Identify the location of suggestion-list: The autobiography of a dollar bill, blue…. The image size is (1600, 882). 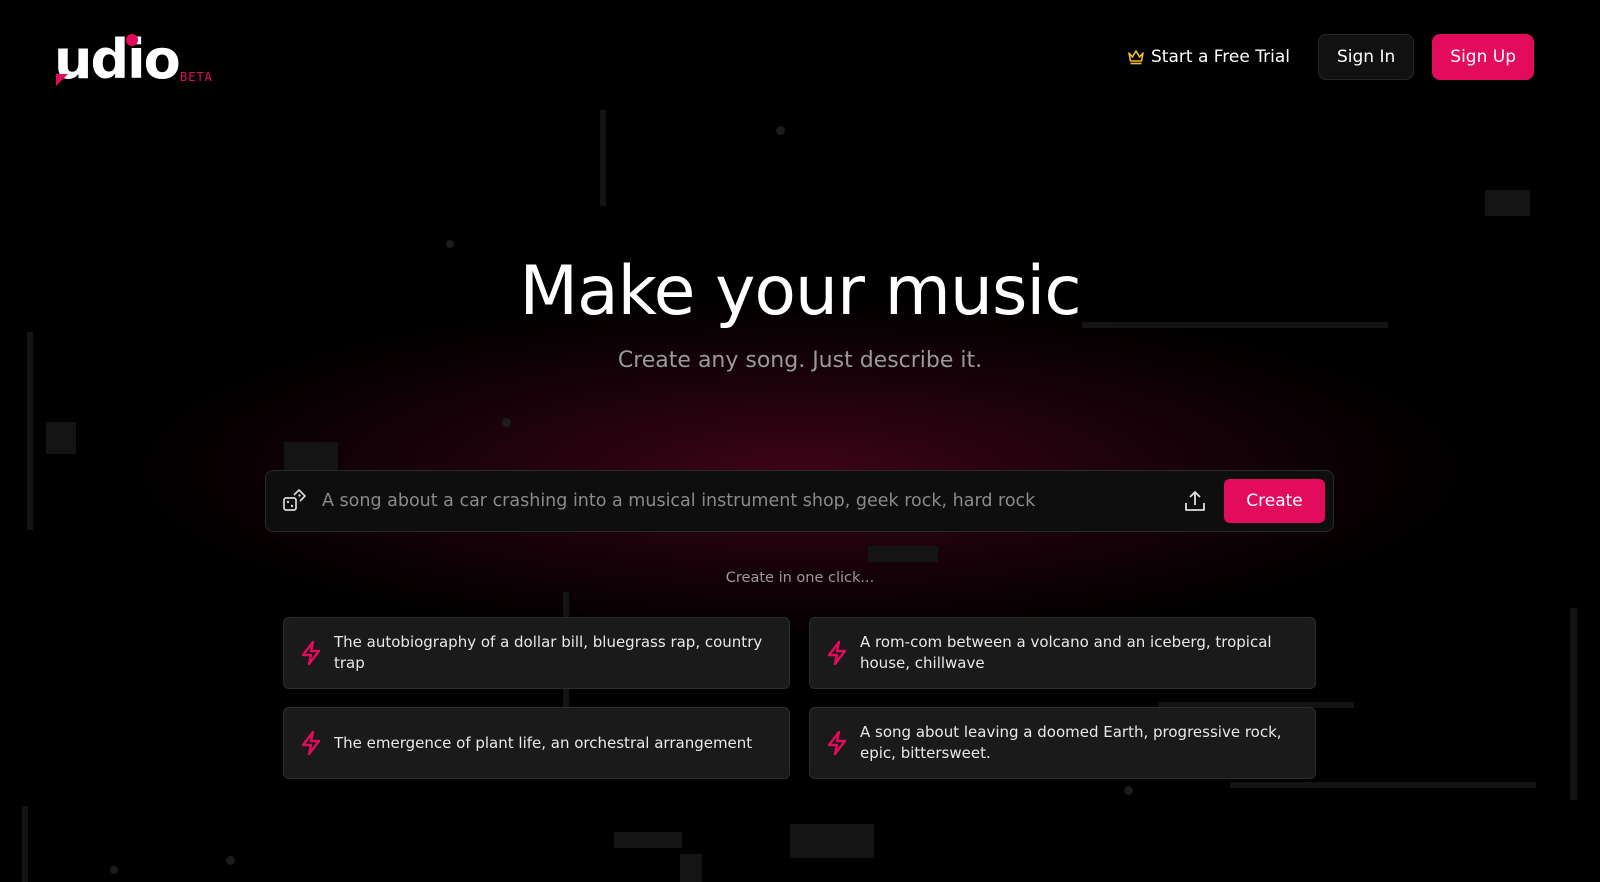
(799, 698).